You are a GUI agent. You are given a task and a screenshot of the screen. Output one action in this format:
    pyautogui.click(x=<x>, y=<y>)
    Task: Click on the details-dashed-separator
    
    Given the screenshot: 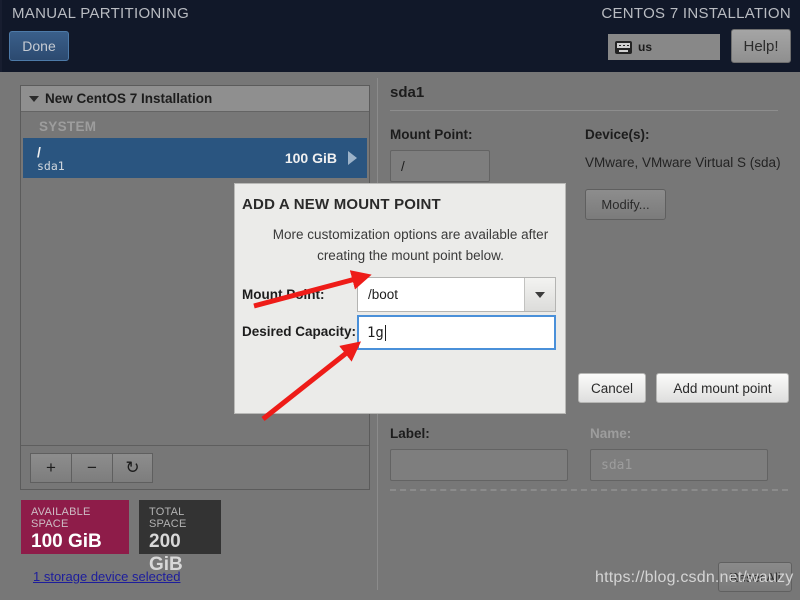 What is the action you would take?
    pyautogui.click(x=589, y=490)
    